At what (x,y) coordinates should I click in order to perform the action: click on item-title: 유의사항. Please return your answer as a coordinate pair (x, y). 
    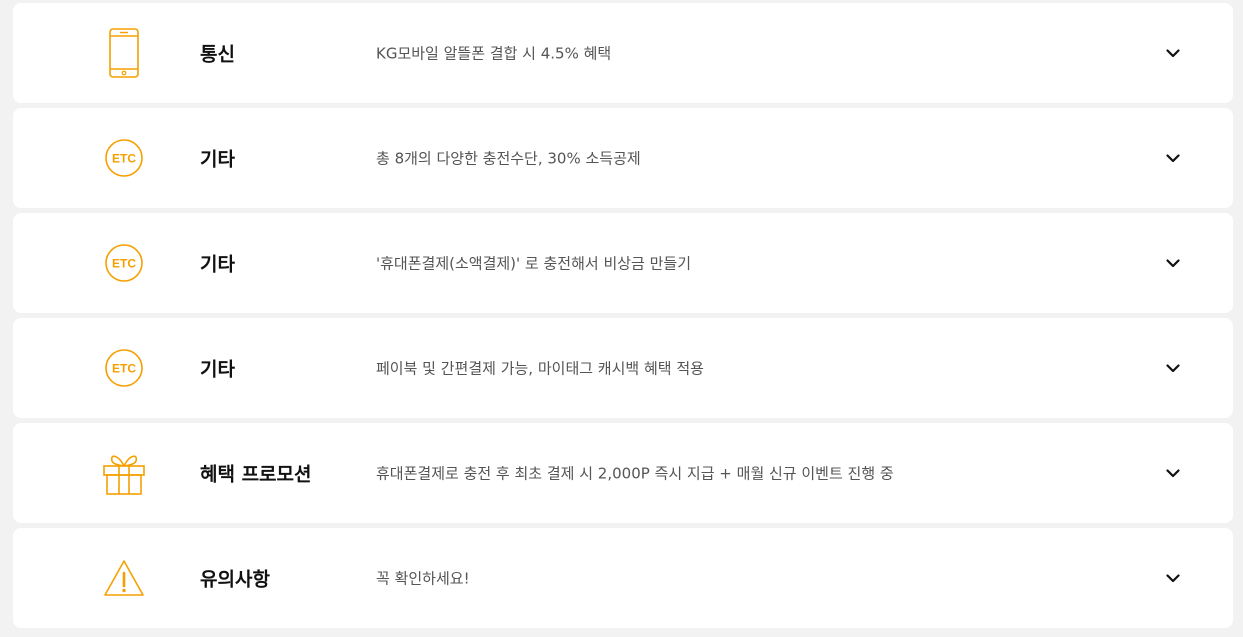
    Looking at the image, I should click on (235, 579).